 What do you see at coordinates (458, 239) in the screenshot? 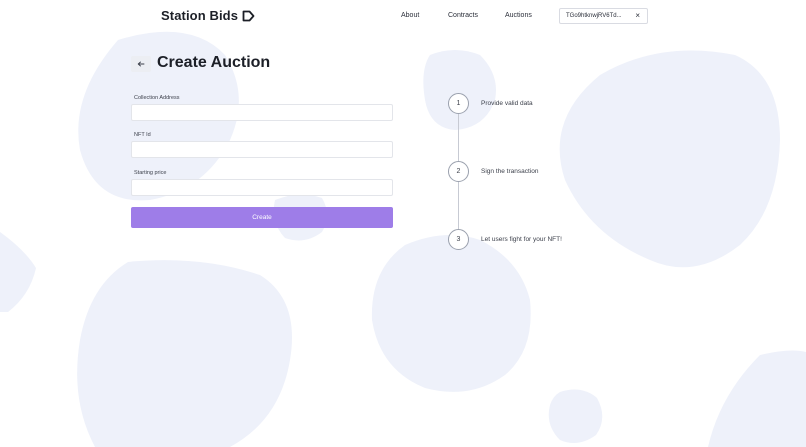
I see `step-number-3: 3` at bounding box center [458, 239].